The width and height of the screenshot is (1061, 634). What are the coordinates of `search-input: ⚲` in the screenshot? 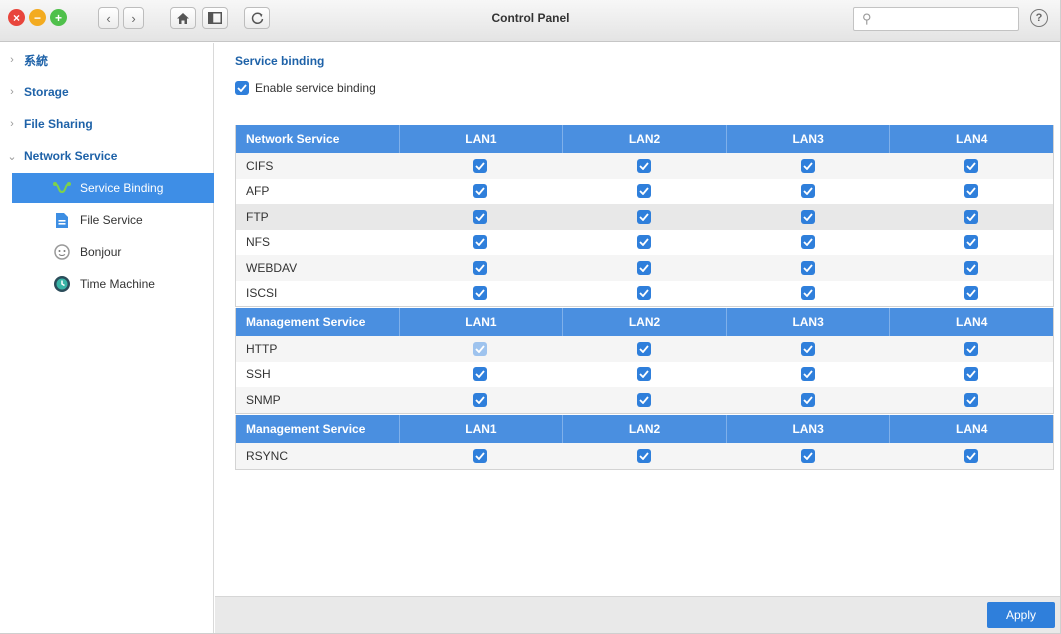 It's located at (936, 19).